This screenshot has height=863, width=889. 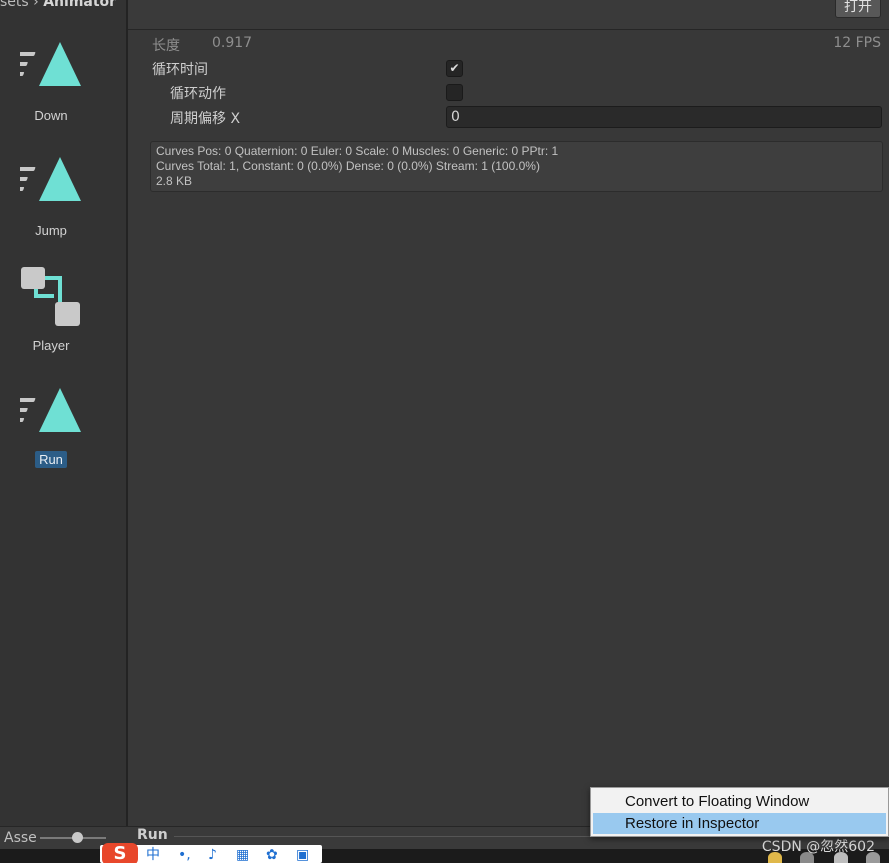 What do you see at coordinates (120, 853) in the screenshot?
I see `sogou-logo-icon: S` at bounding box center [120, 853].